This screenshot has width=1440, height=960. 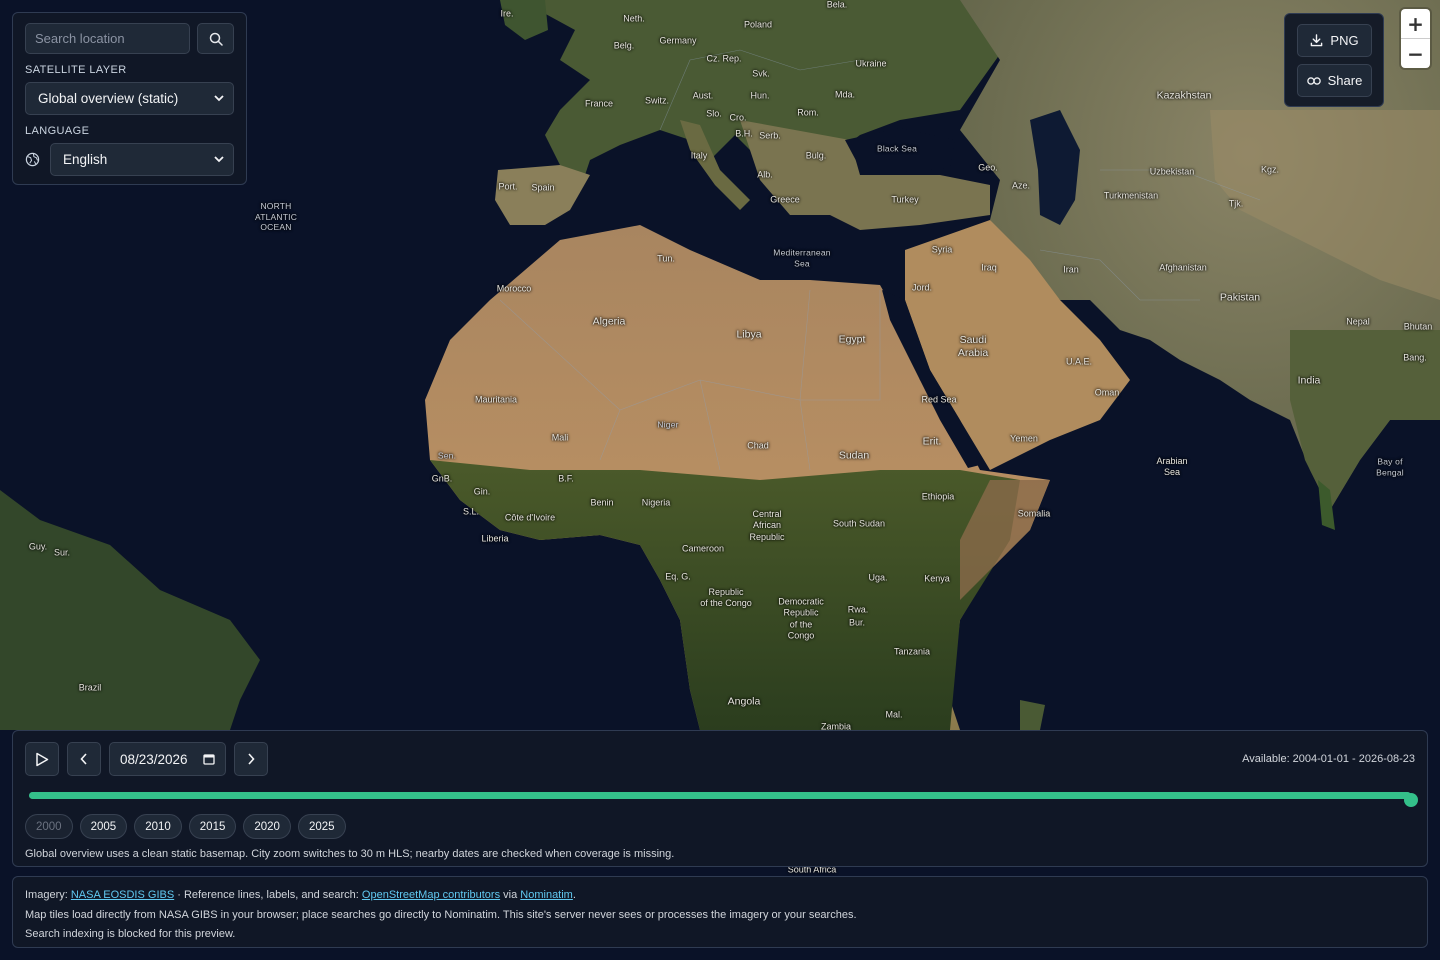 What do you see at coordinates (57, 131) in the screenshot?
I see `language-label: LANGUAGE` at bounding box center [57, 131].